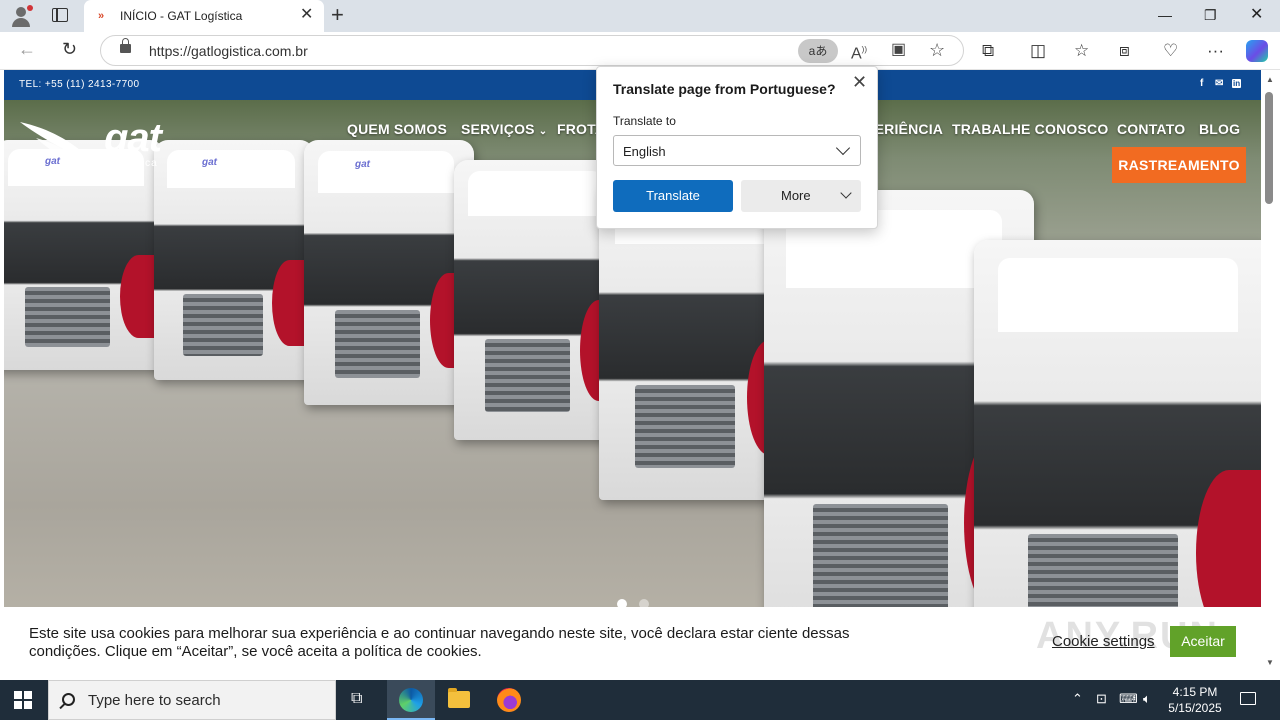 This screenshot has width=1280, height=720. I want to click on notifications-icon, so click(1248, 698).